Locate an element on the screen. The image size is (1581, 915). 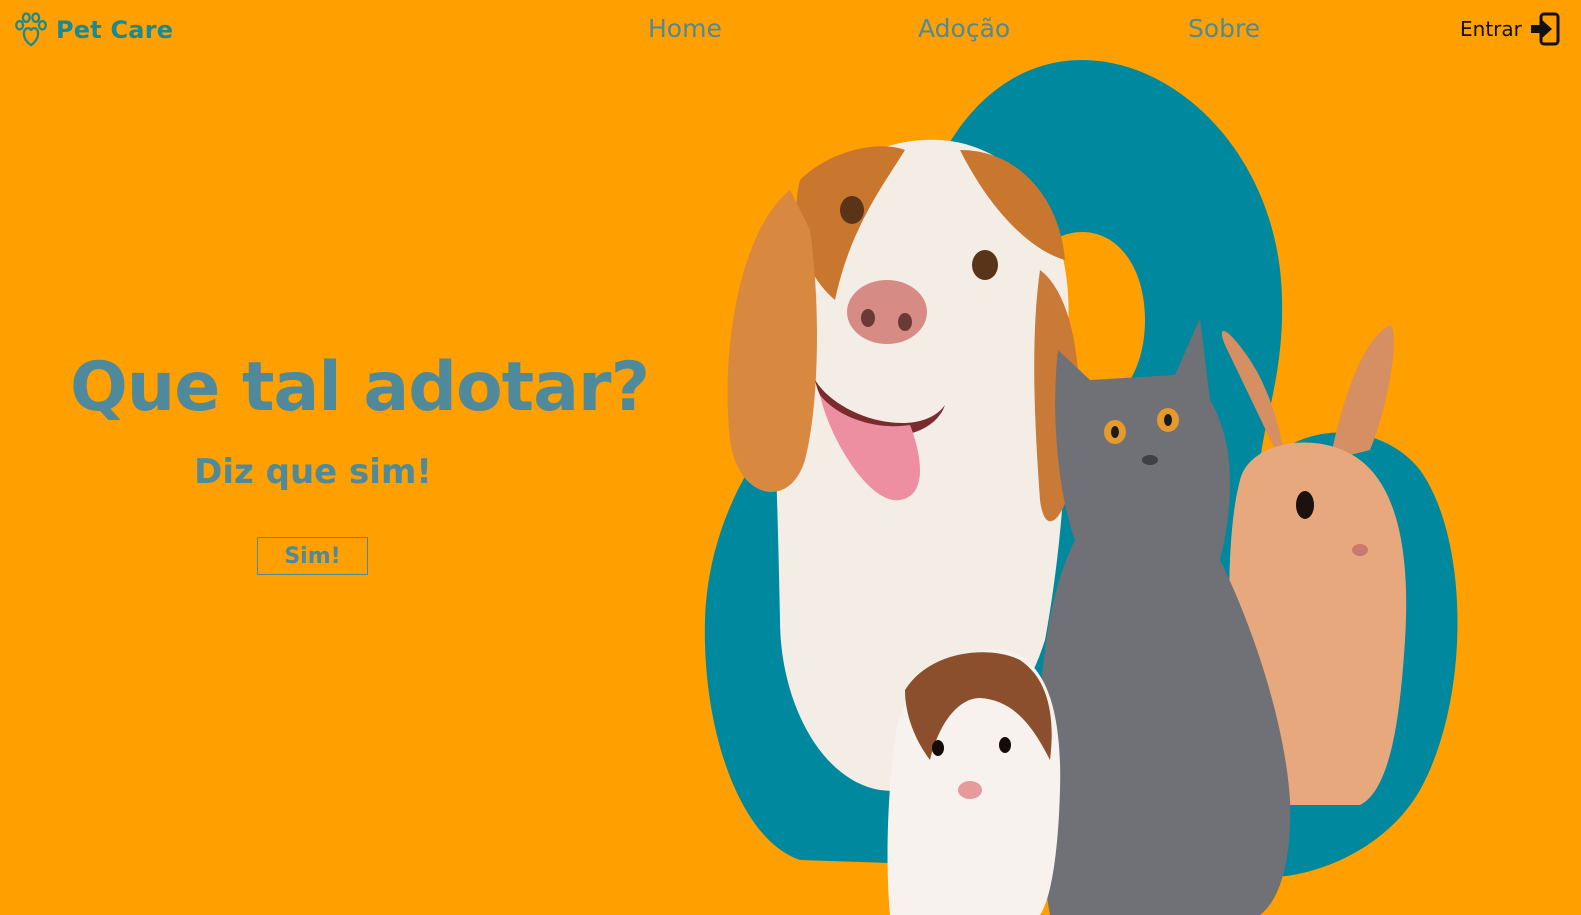
guinea-pig-figure is located at coordinates (974, 782).